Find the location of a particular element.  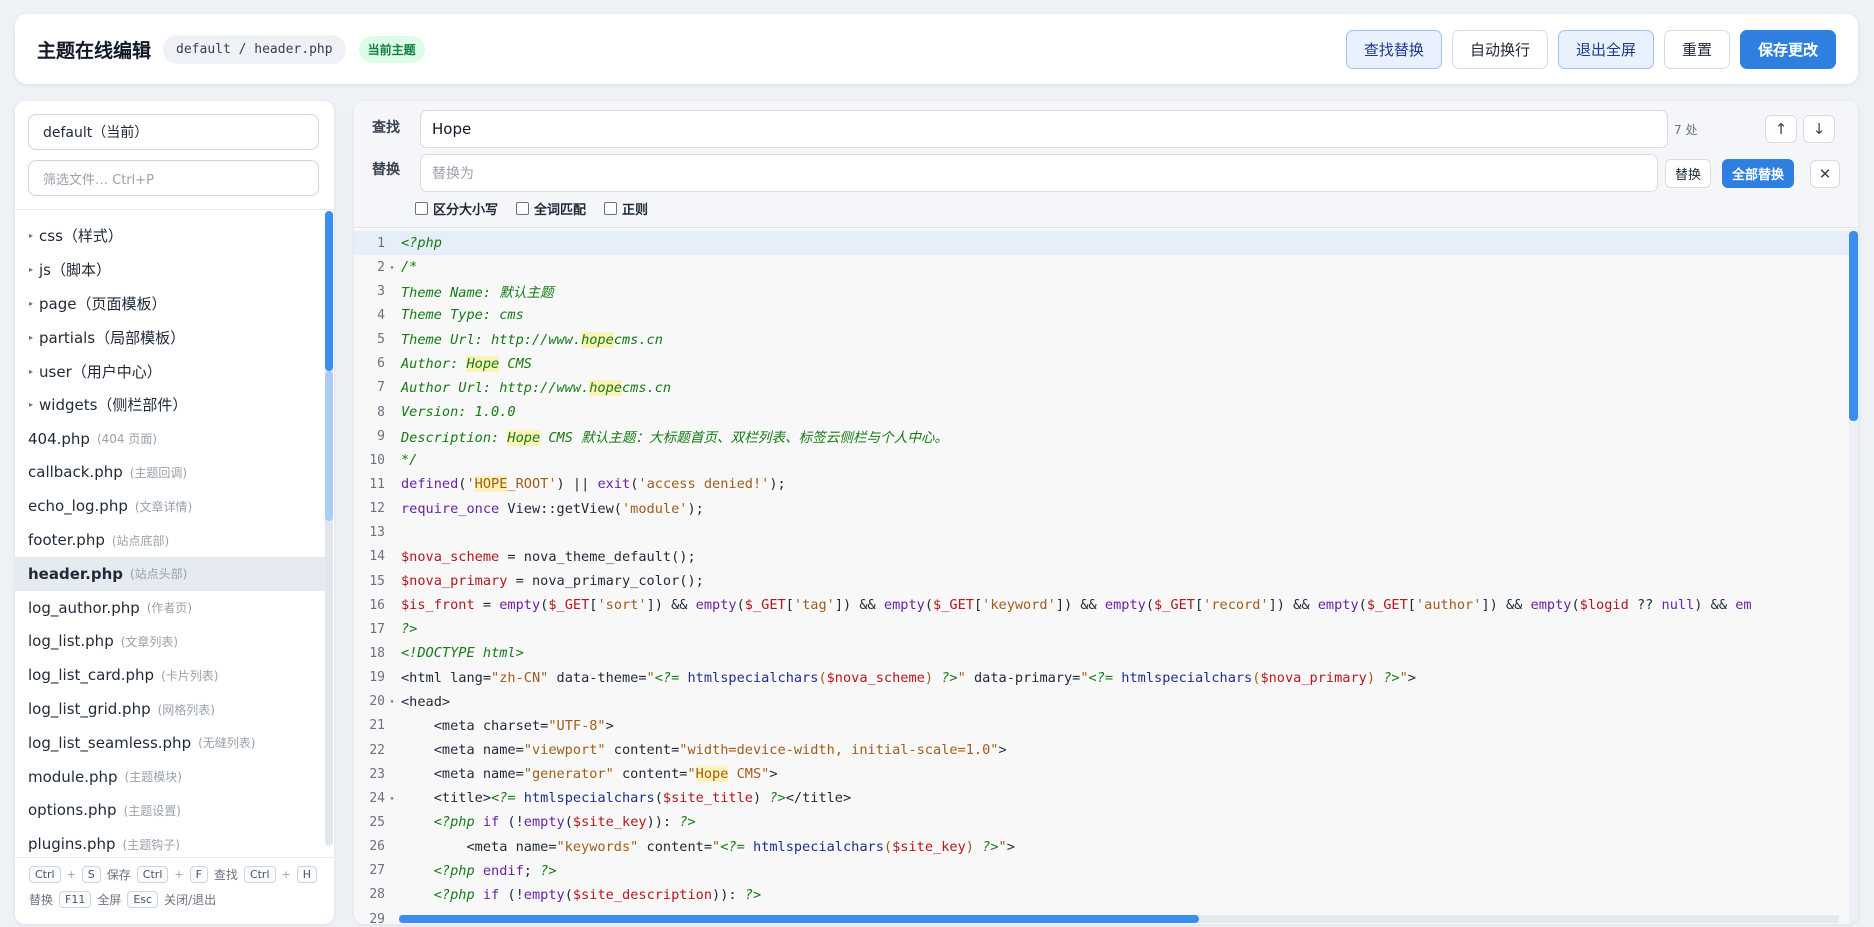

folder-item: ▸ page（页面模板） is located at coordinates (171, 304).